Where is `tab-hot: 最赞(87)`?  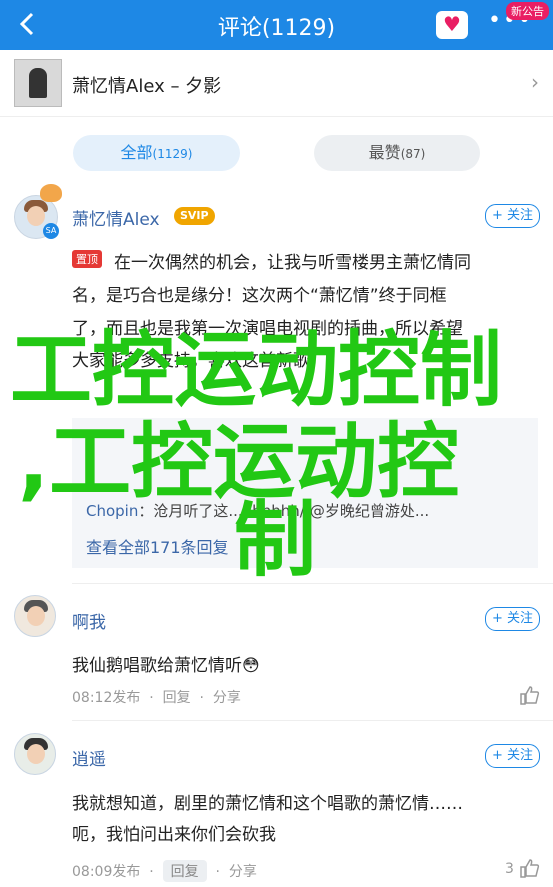 tab-hot: 最赞(87) is located at coordinates (397, 153).